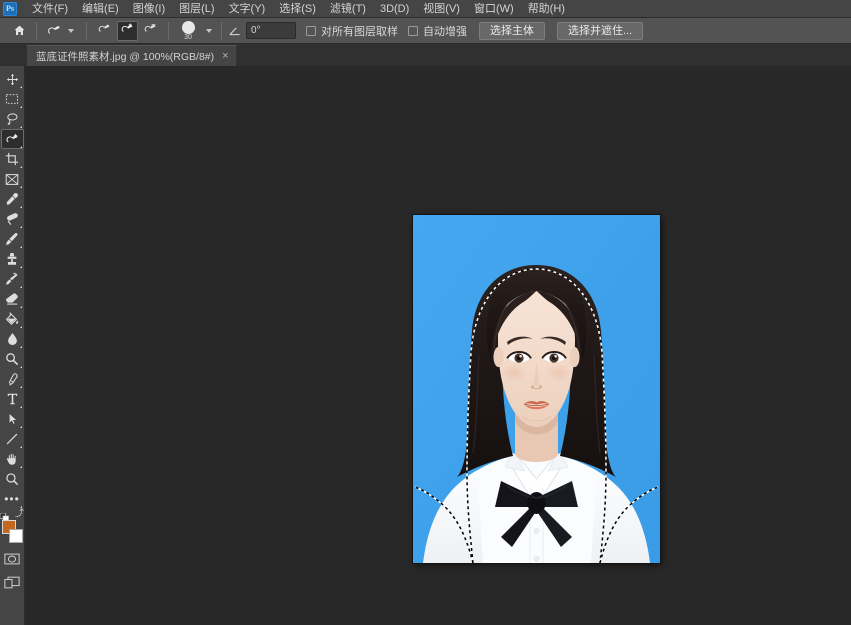 Image resolution: width=851 pixels, height=625 pixels. I want to click on crop-tool, so click(12, 159).